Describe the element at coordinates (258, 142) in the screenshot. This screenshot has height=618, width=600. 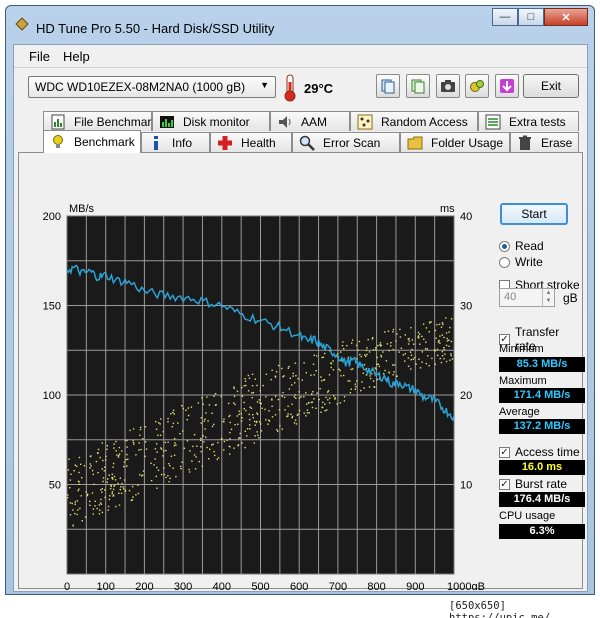
I see `tab-label: Health` at that location.